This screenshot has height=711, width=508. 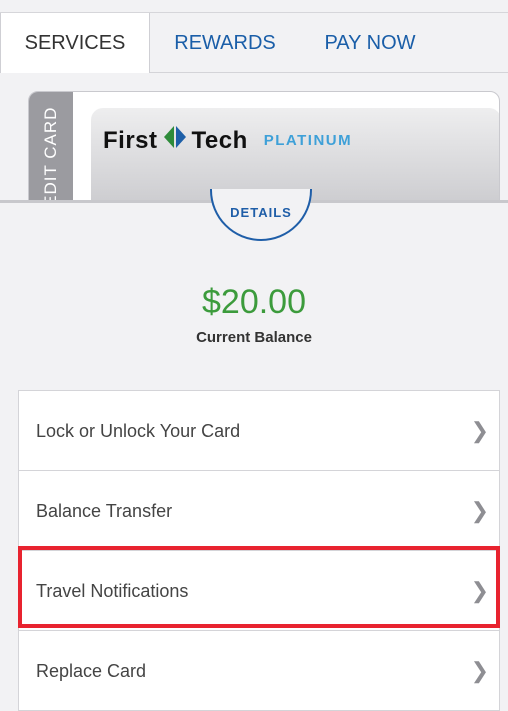 What do you see at coordinates (261, 212) in the screenshot?
I see `details-label: DETAILS` at bounding box center [261, 212].